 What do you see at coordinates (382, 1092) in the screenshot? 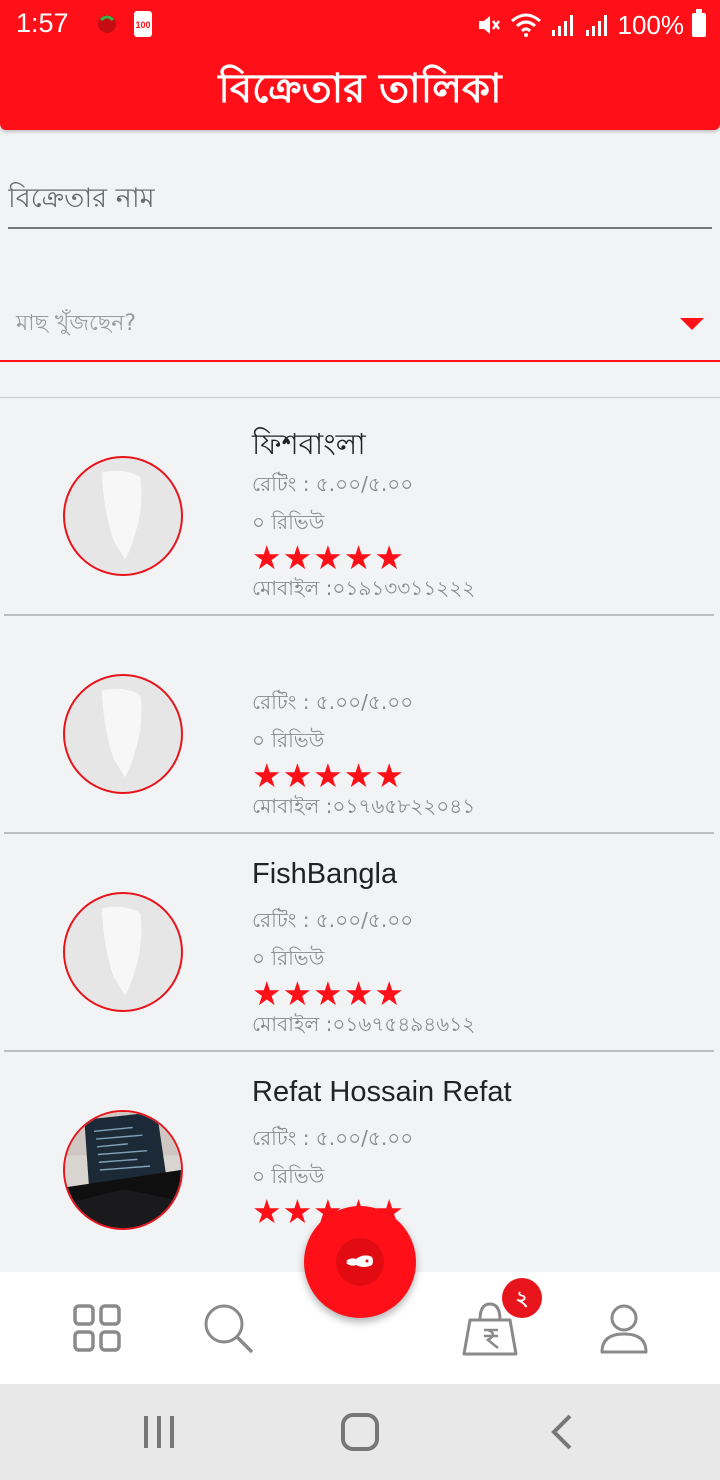
I see `seller-name: Refat Hossain Refat` at bounding box center [382, 1092].